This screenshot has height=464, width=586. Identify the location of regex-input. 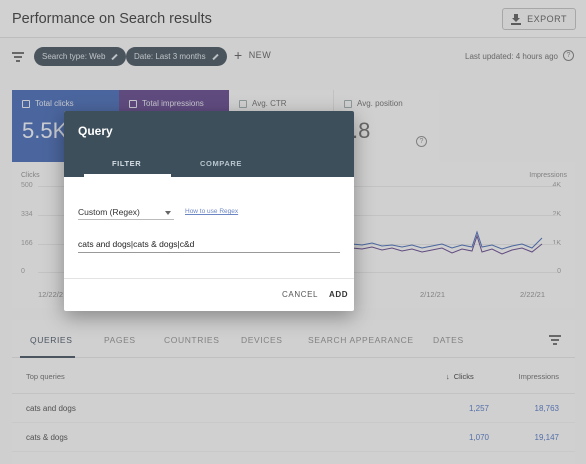
(209, 244).